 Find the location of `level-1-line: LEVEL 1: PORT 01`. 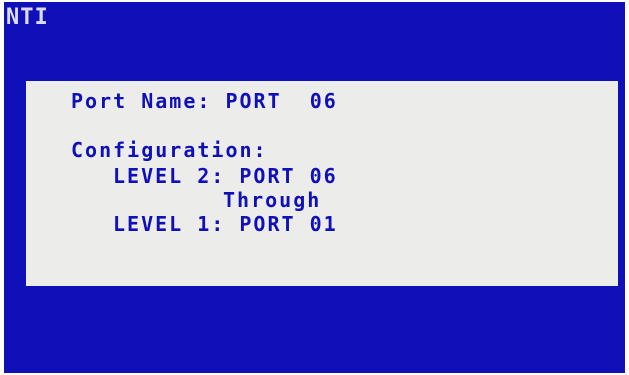

level-1-line: LEVEL 1: PORT 01 is located at coordinates (225, 224).